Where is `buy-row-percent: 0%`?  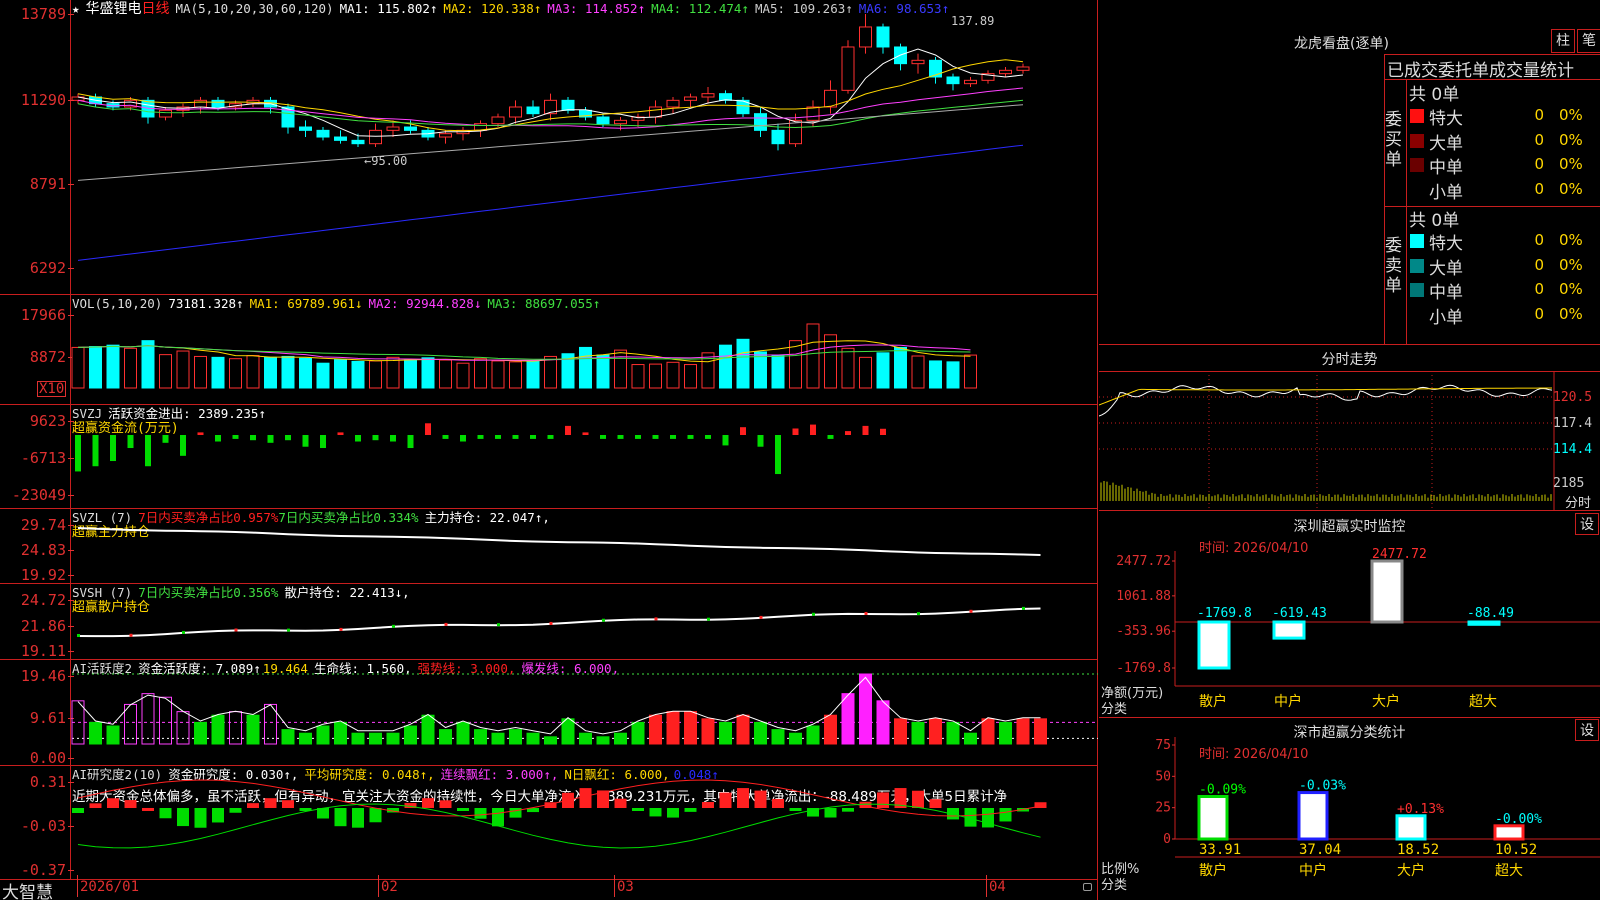 buy-row-percent: 0% is located at coordinates (1571, 139).